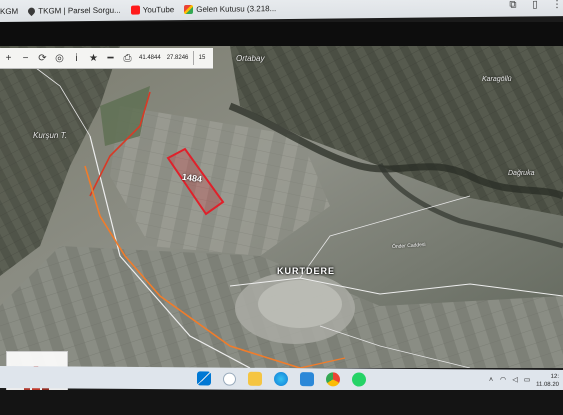 The width and height of the screenshot is (563, 415). What do you see at coordinates (201, 58) in the screenshot?
I see `zoom-level: 15` at bounding box center [201, 58].